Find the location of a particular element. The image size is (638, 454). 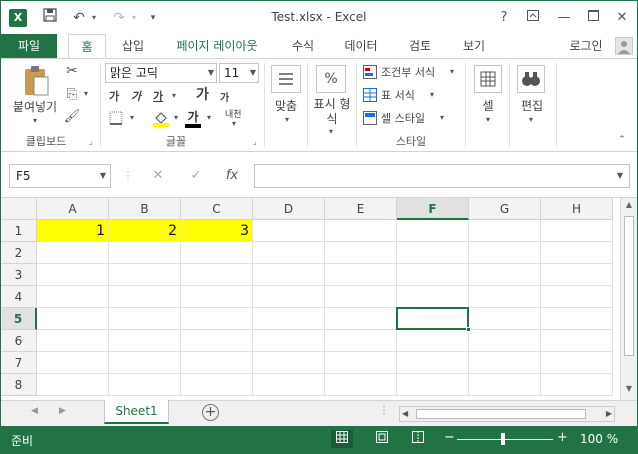

column-header-b: B is located at coordinates (145, 209).